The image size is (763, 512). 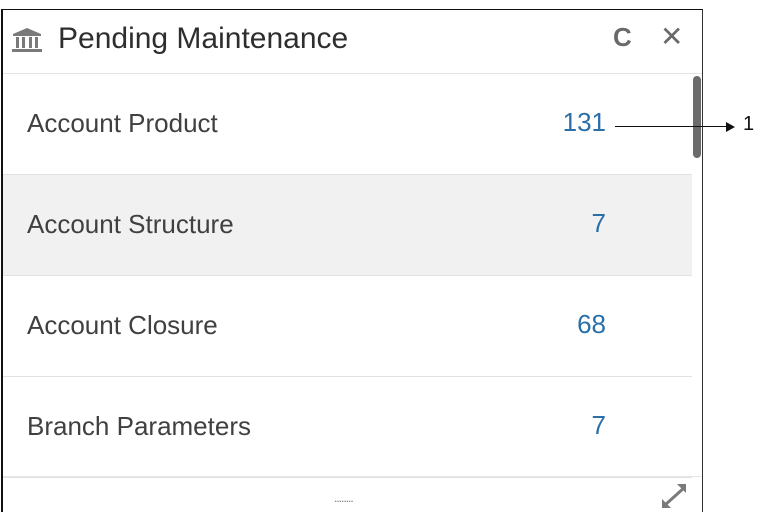 I want to click on refresh-icon: C, so click(x=622, y=37).